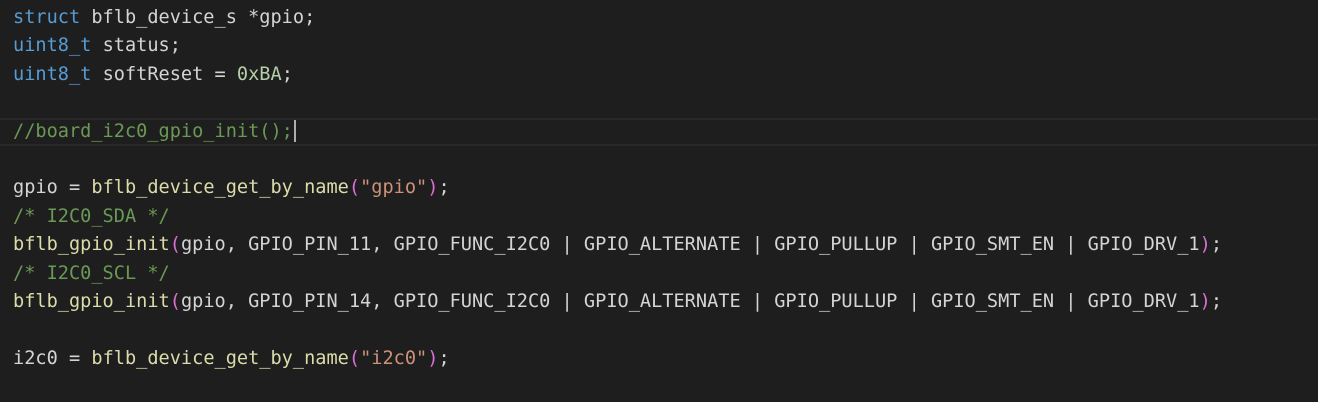 This screenshot has width=1318, height=402. I want to click on code-token: *, so click(254, 17).